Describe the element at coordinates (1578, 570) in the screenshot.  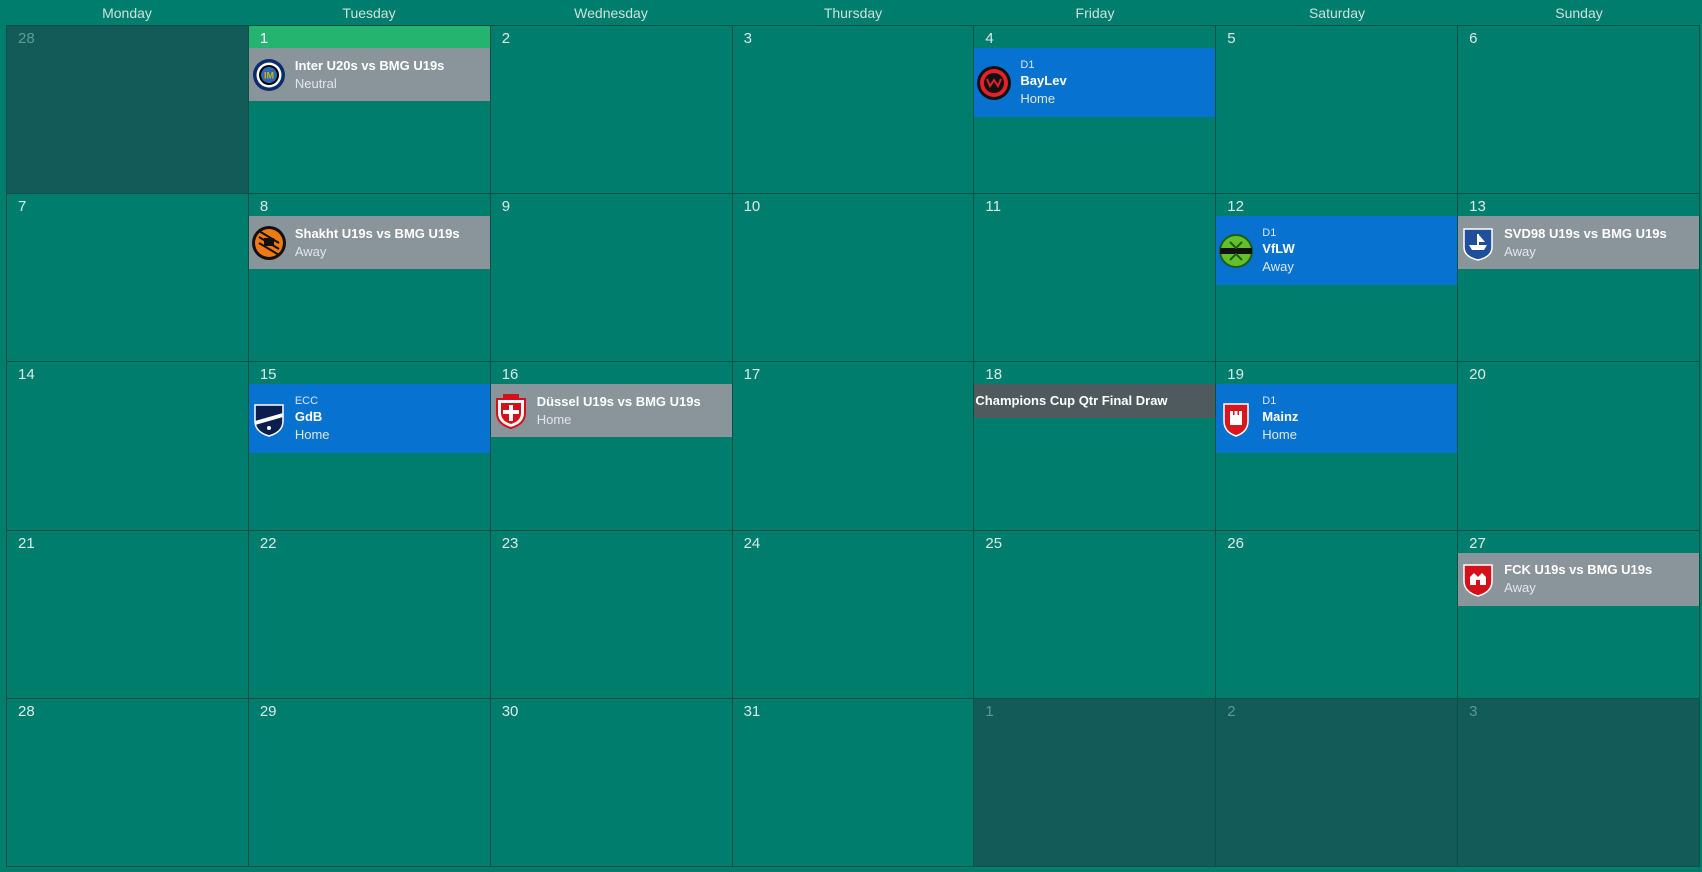
I see `event-title: FCK U19s vs BMG U19s` at that location.